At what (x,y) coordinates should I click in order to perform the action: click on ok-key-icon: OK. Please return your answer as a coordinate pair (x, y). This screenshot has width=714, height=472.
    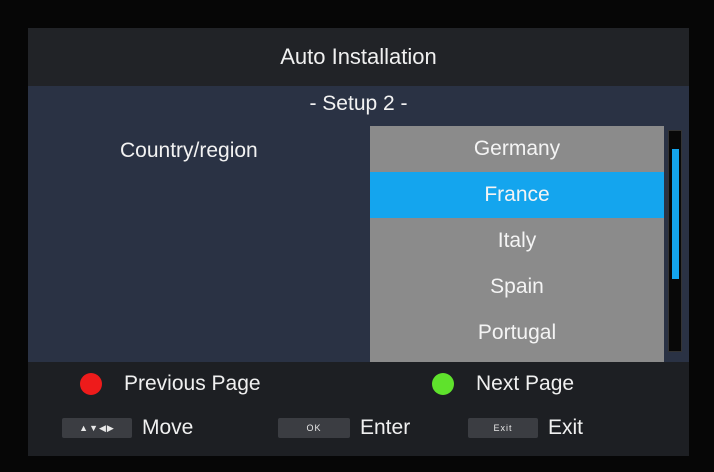
    Looking at the image, I should click on (314, 428).